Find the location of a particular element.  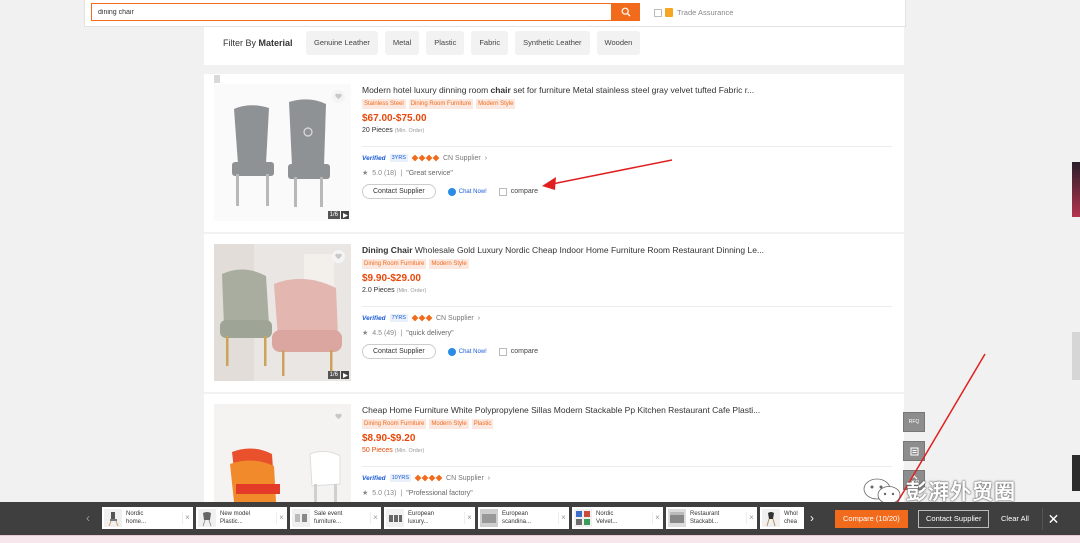

product-tag: Stainless Steel is located at coordinates (384, 104).